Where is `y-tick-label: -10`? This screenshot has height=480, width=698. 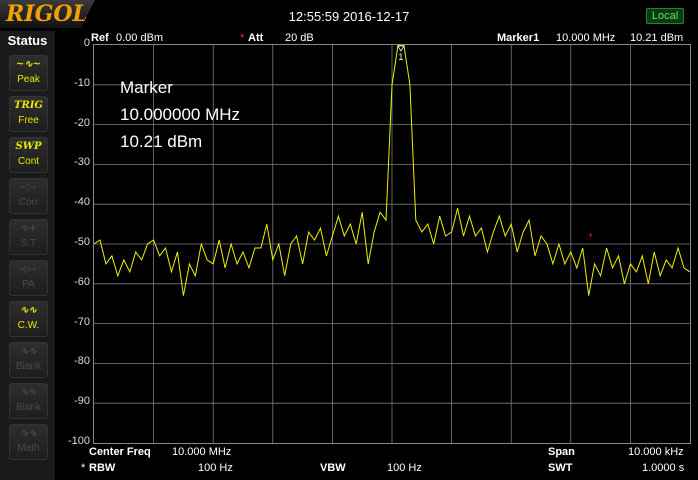 y-tick-label: -10 is located at coordinates (82, 82).